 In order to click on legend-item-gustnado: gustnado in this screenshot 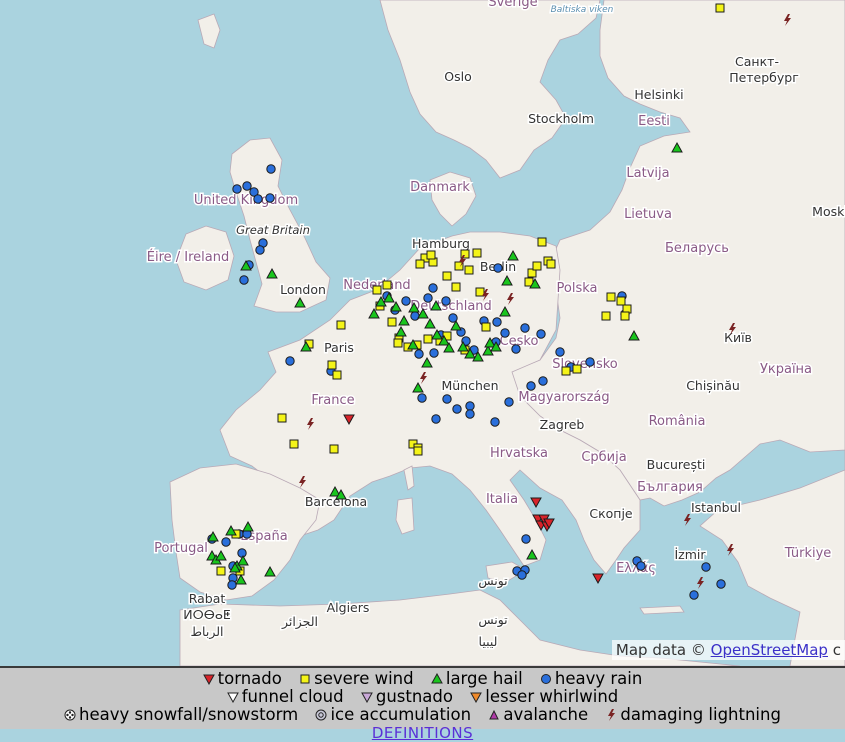, I will do `click(406, 697)`.